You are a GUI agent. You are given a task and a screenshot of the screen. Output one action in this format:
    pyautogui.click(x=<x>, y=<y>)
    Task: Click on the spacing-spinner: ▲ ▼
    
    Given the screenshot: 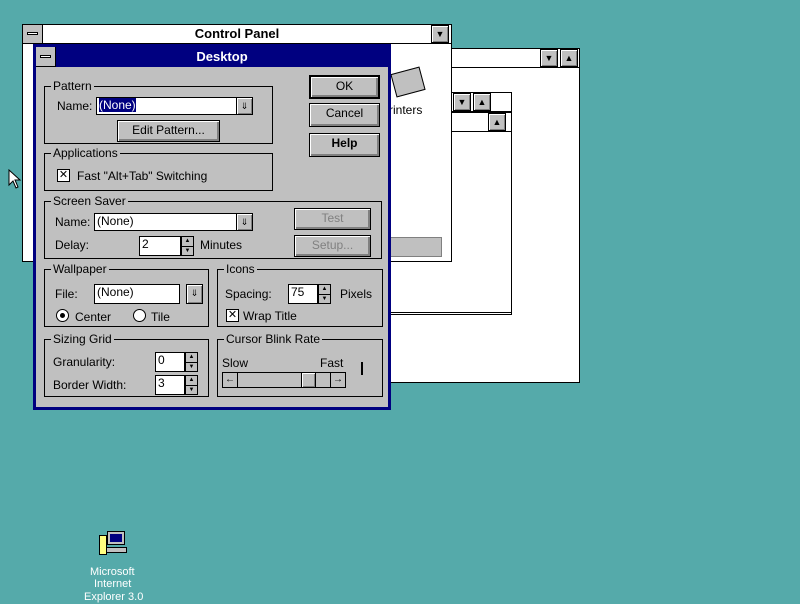 What is the action you would take?
    pyautogui.click(x=324, y=294)
    